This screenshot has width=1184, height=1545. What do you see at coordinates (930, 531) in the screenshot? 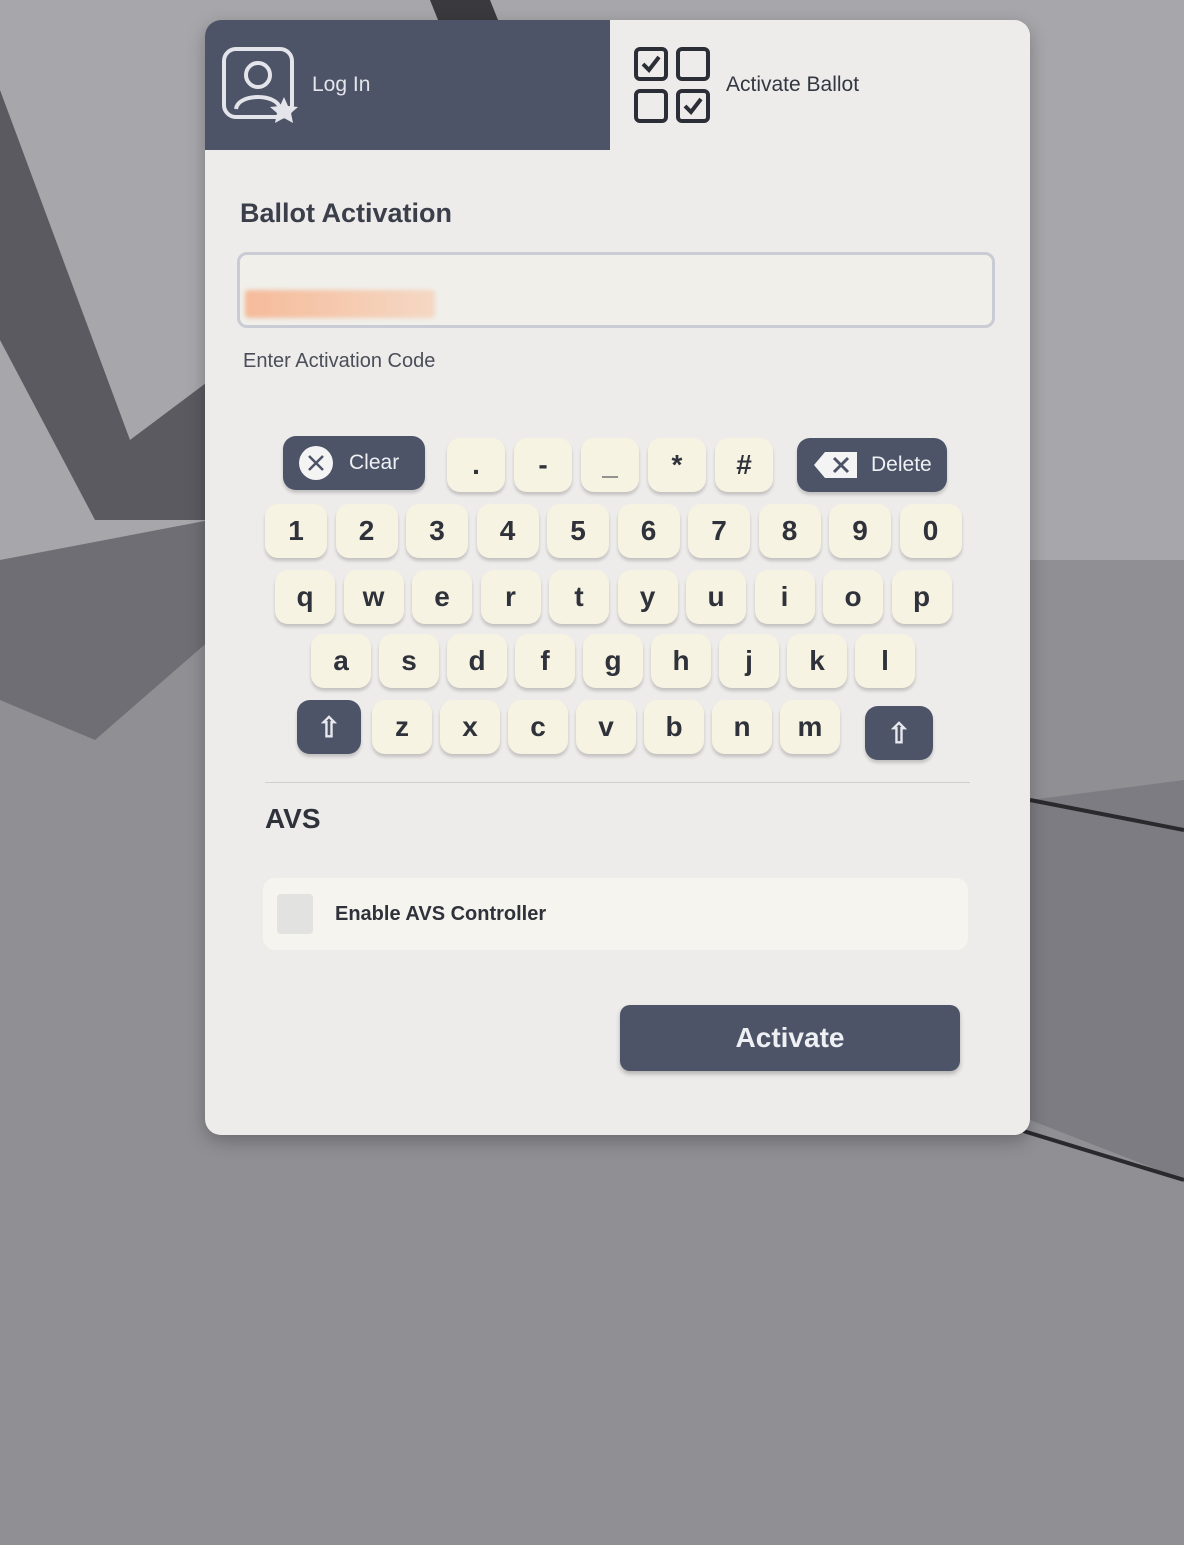
I see `key-digit: 0` at bounding box center [930, 531].